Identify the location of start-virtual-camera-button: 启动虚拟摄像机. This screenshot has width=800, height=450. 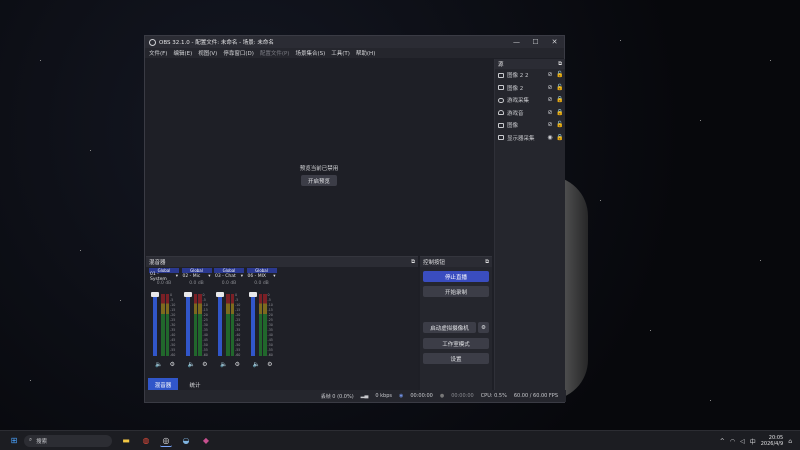
(449, 327).